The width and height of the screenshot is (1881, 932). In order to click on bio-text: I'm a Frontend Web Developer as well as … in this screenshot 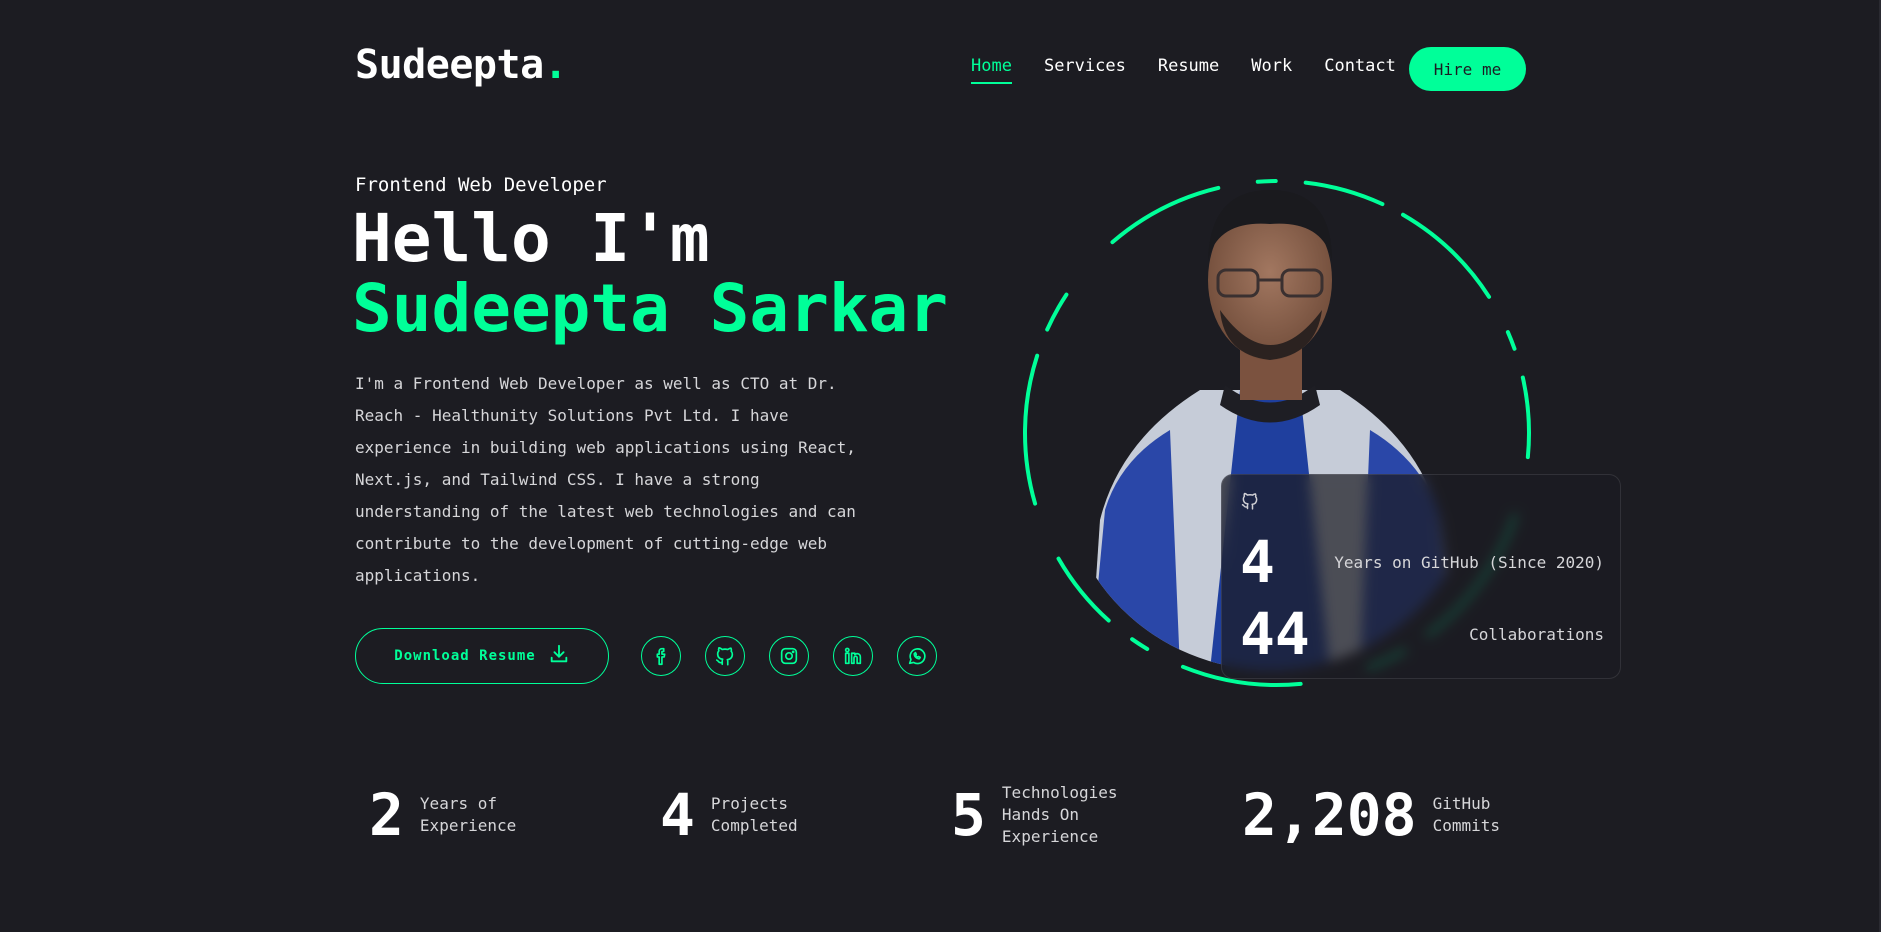, I will do `click(605, 479)`.